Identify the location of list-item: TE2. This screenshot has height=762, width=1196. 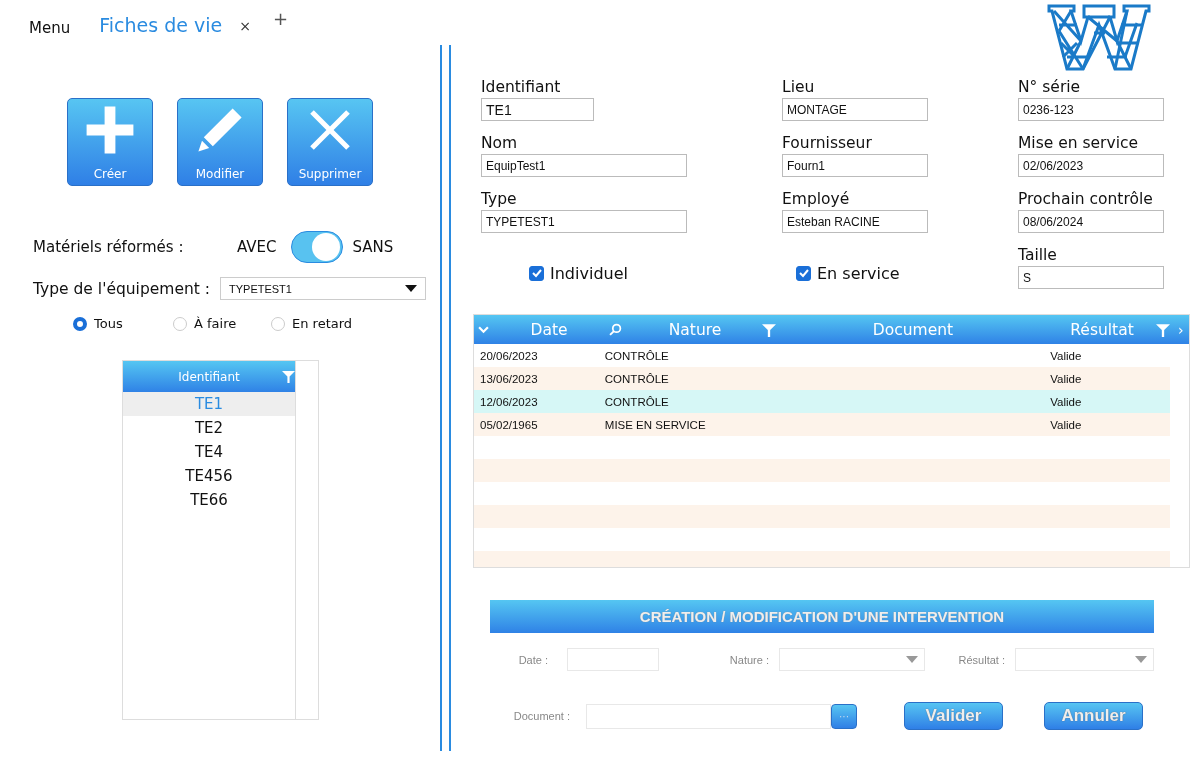
(209, 428).